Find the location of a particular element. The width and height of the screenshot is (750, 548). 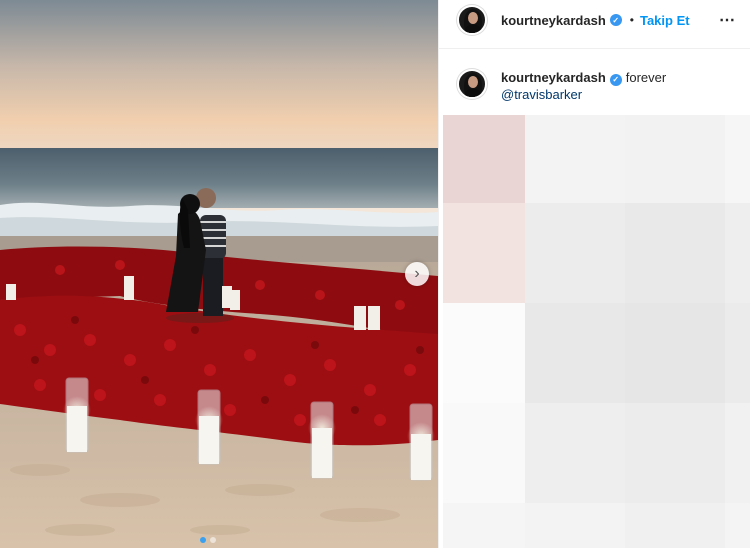

mention-link: @travisbarker is located at coordinates (583, 94).